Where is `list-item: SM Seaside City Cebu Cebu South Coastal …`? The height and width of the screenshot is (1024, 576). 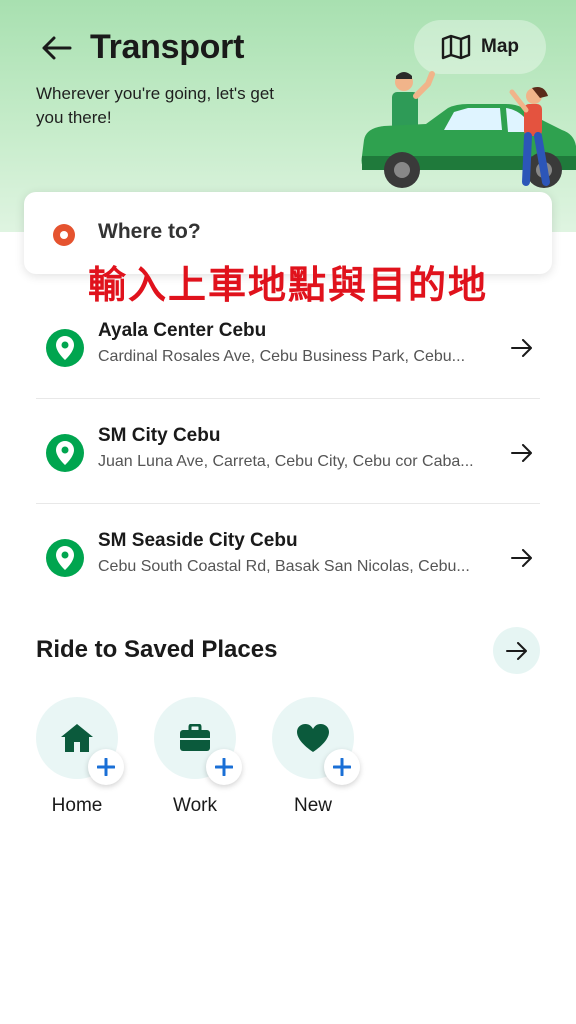 list-item: SM Seaside City Cebu Cebu South Coastal … is located at coordinates (288, 556).